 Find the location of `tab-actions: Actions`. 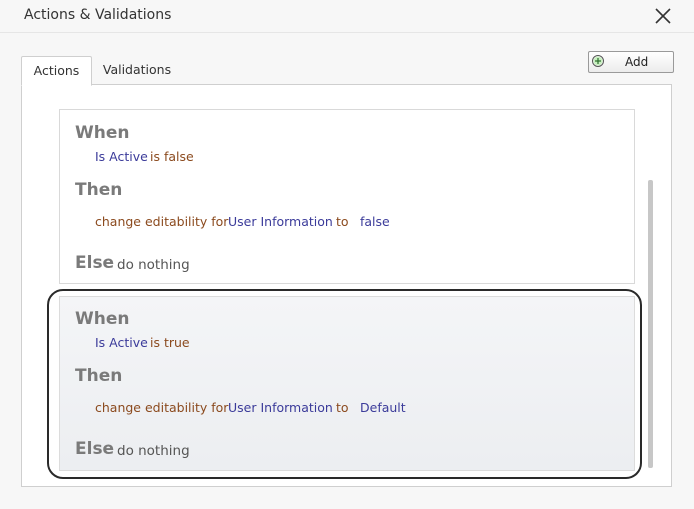

tab-actions: Actions is located at coordinates (56, 71).